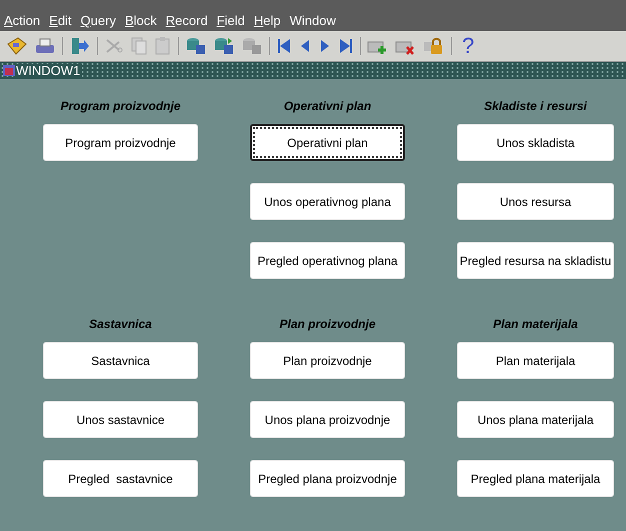  Describe the element at coordinates (434, 46) in the screenshot. I see `padlock-icon` at that location.